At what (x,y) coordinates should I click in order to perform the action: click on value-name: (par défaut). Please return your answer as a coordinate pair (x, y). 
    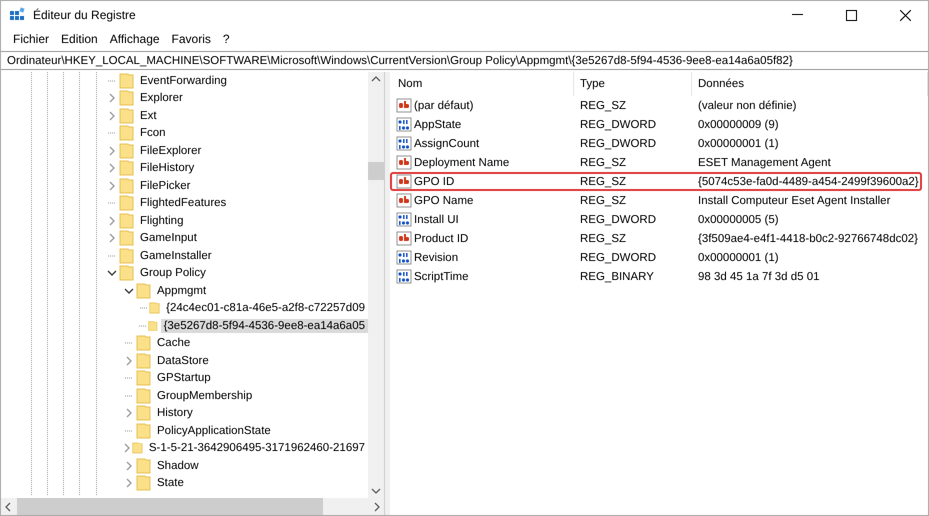
    Looking at the image, I should click on (444, 106).